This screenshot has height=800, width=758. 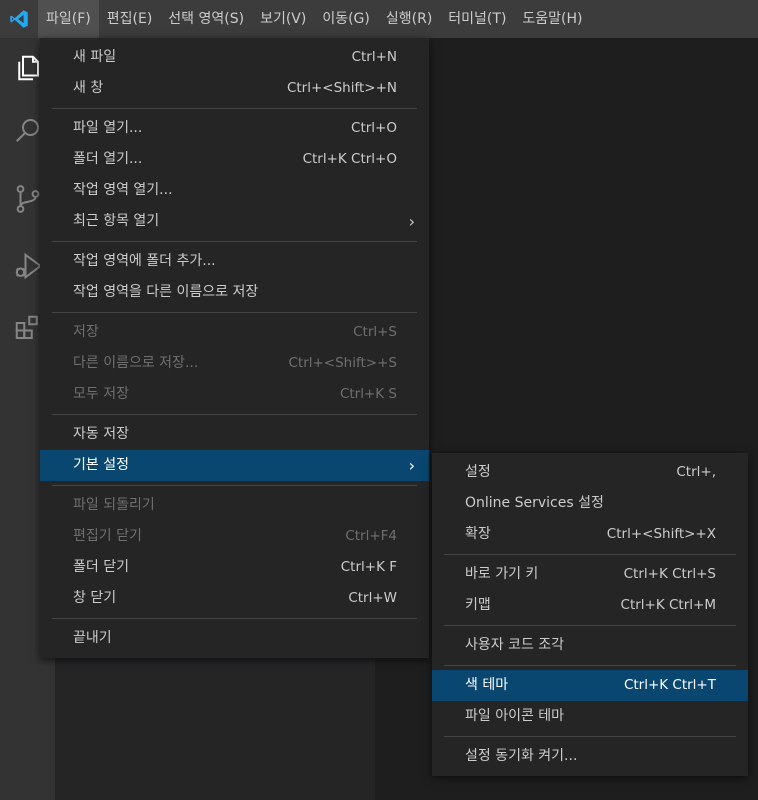 What do you see at coordinates (234, 159) in the screenshot?
I see `menu-item-open-folder: 폴더 열기... Ctrl+K Ctrl+O` at bounding box center [234, 159].